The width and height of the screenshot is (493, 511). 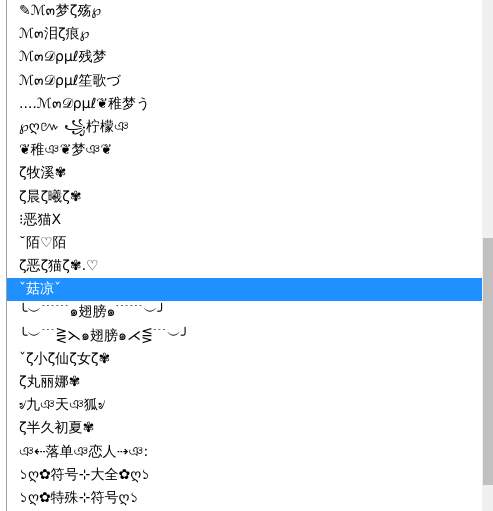 What do you see at coordinates (244, 359) in the screenshot?
I see `list-option: ˇζ小ζ仙ζ女ζ✾` at bounding box center [244, 359].